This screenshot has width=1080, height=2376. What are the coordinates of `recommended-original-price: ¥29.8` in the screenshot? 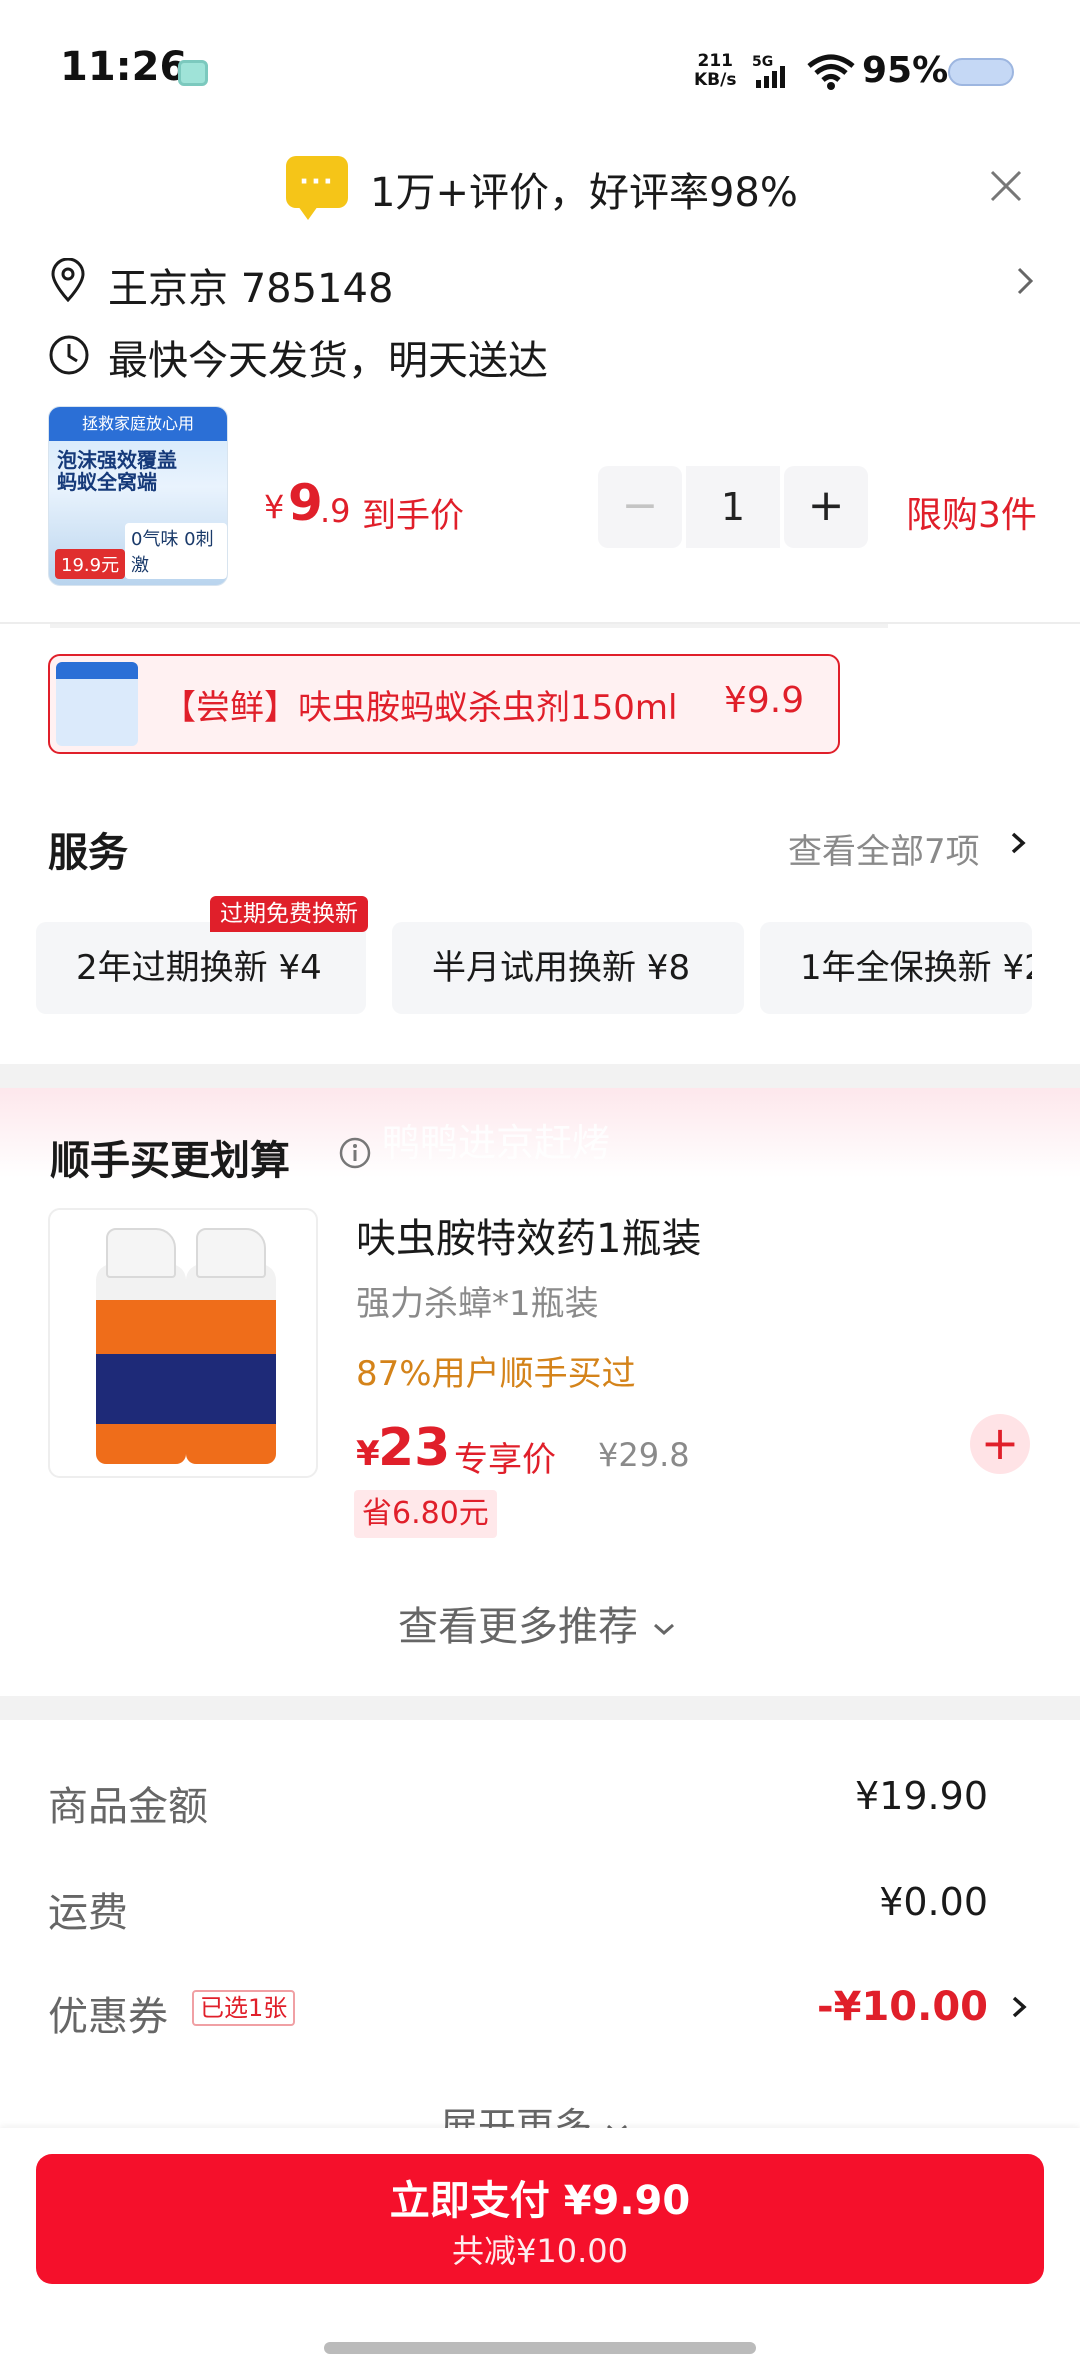 It's located at (644, 1455).